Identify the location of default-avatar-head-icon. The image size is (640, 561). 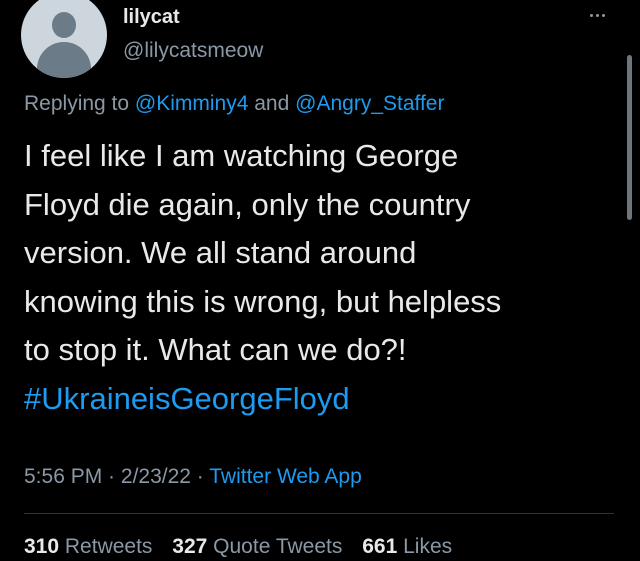
(64, 25).